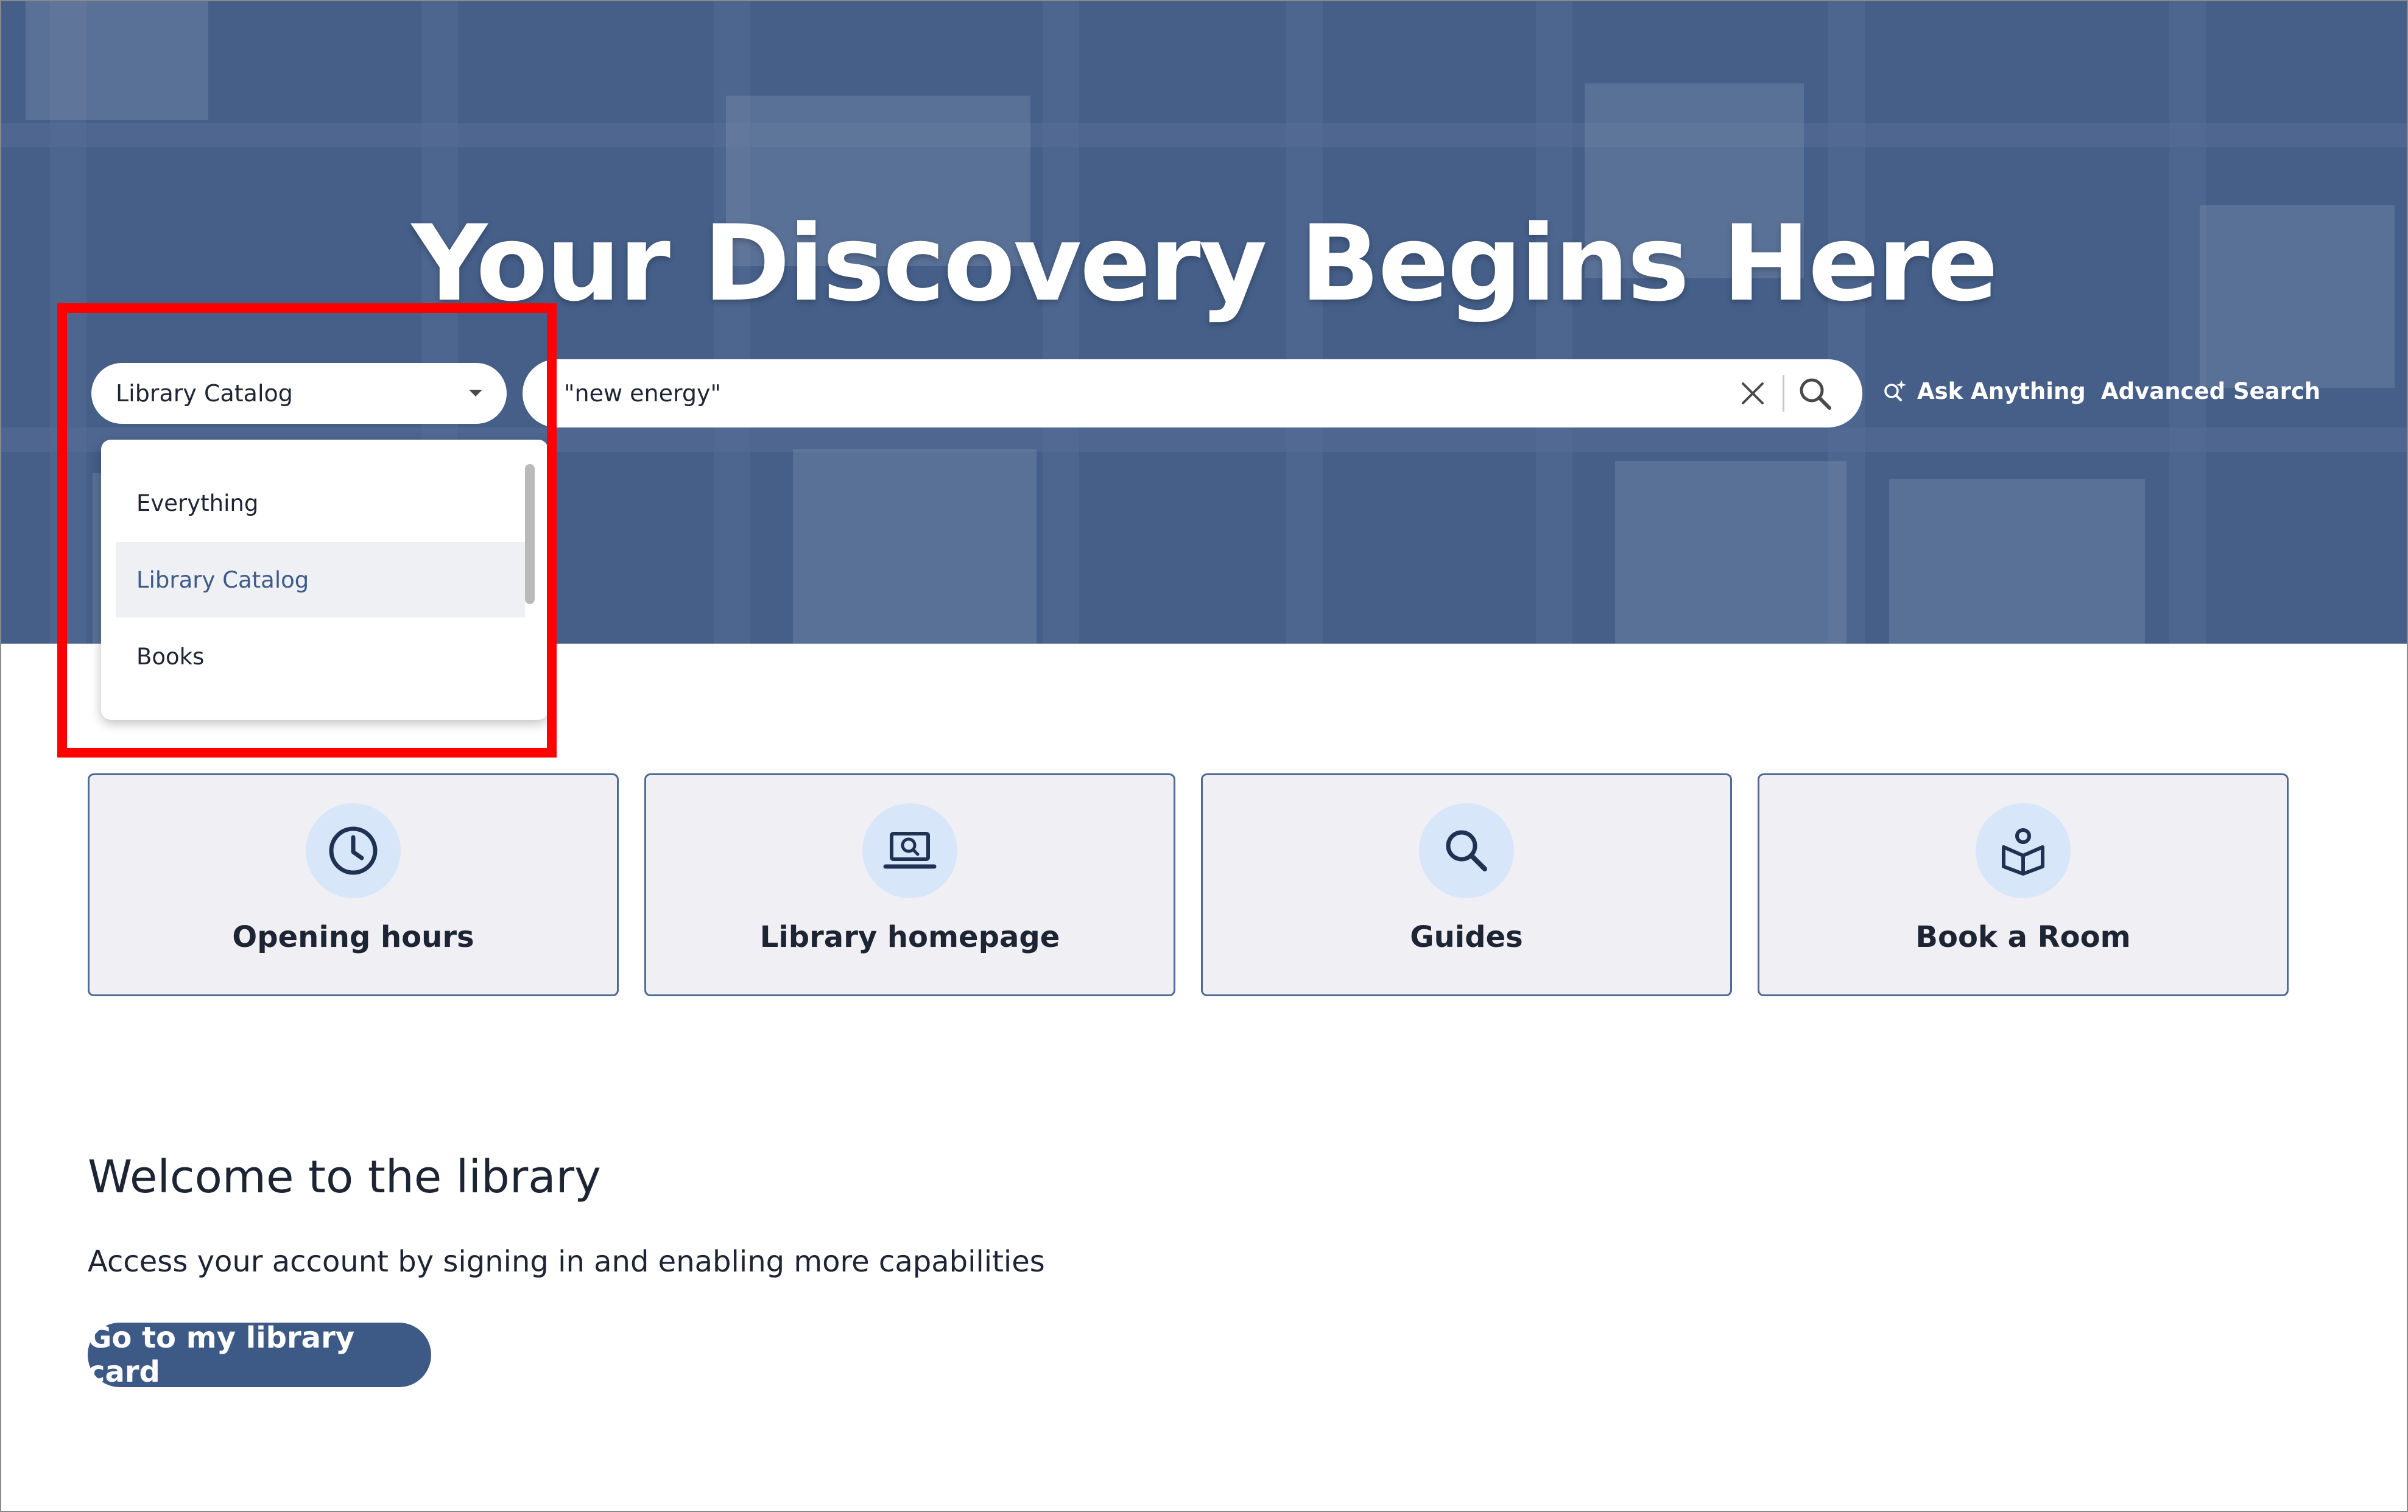  I want to click on advanced-search-link: Advanced Search, so click(2210, 391).